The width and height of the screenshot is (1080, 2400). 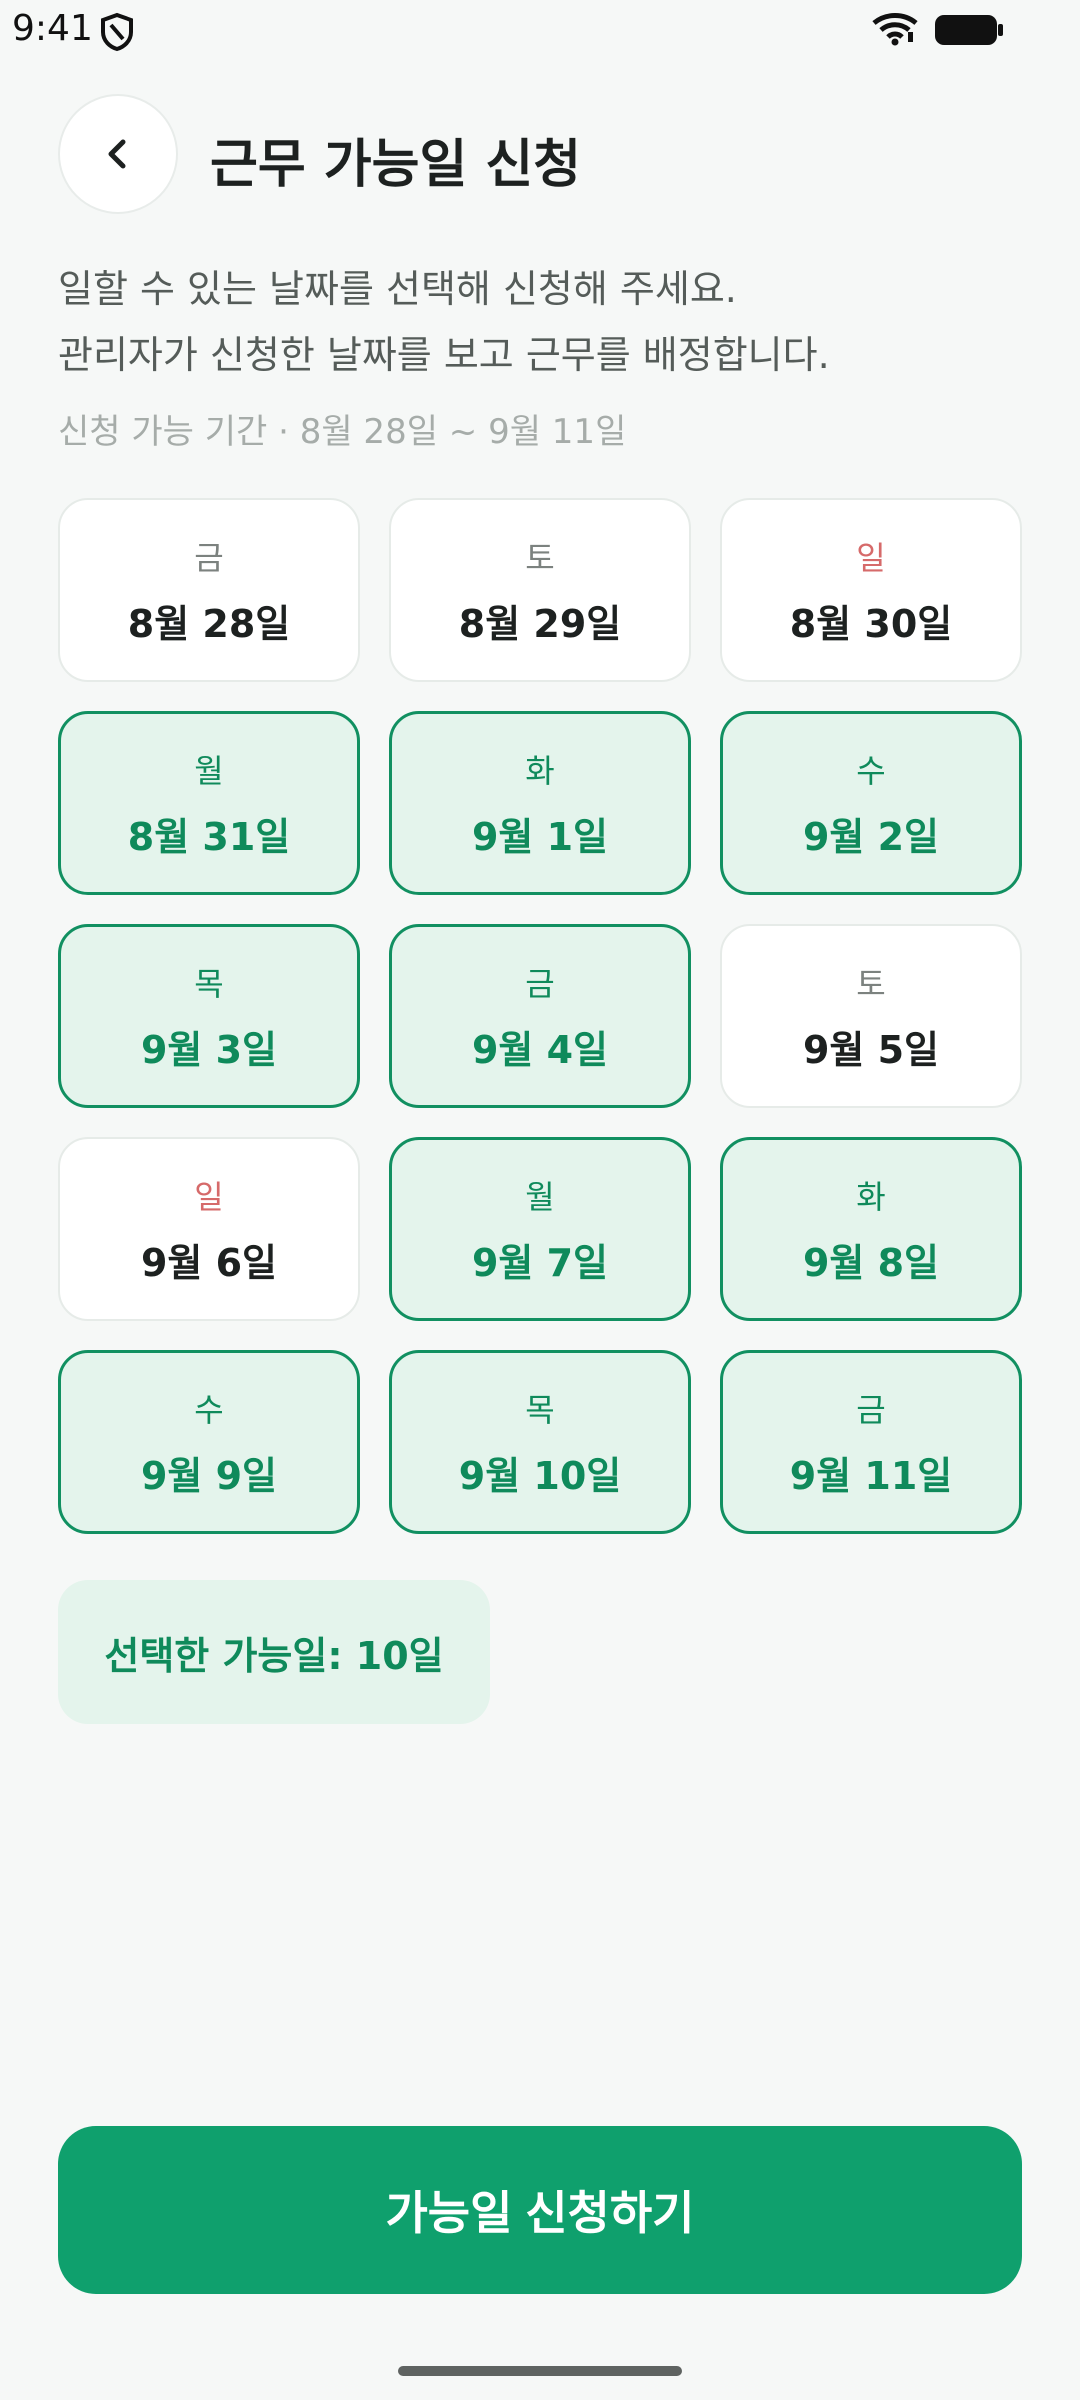 What do you see at coordinates (540, 623) in the screenshot?
I see `day-date: 8월 29일` at bounding box center [540, 623].